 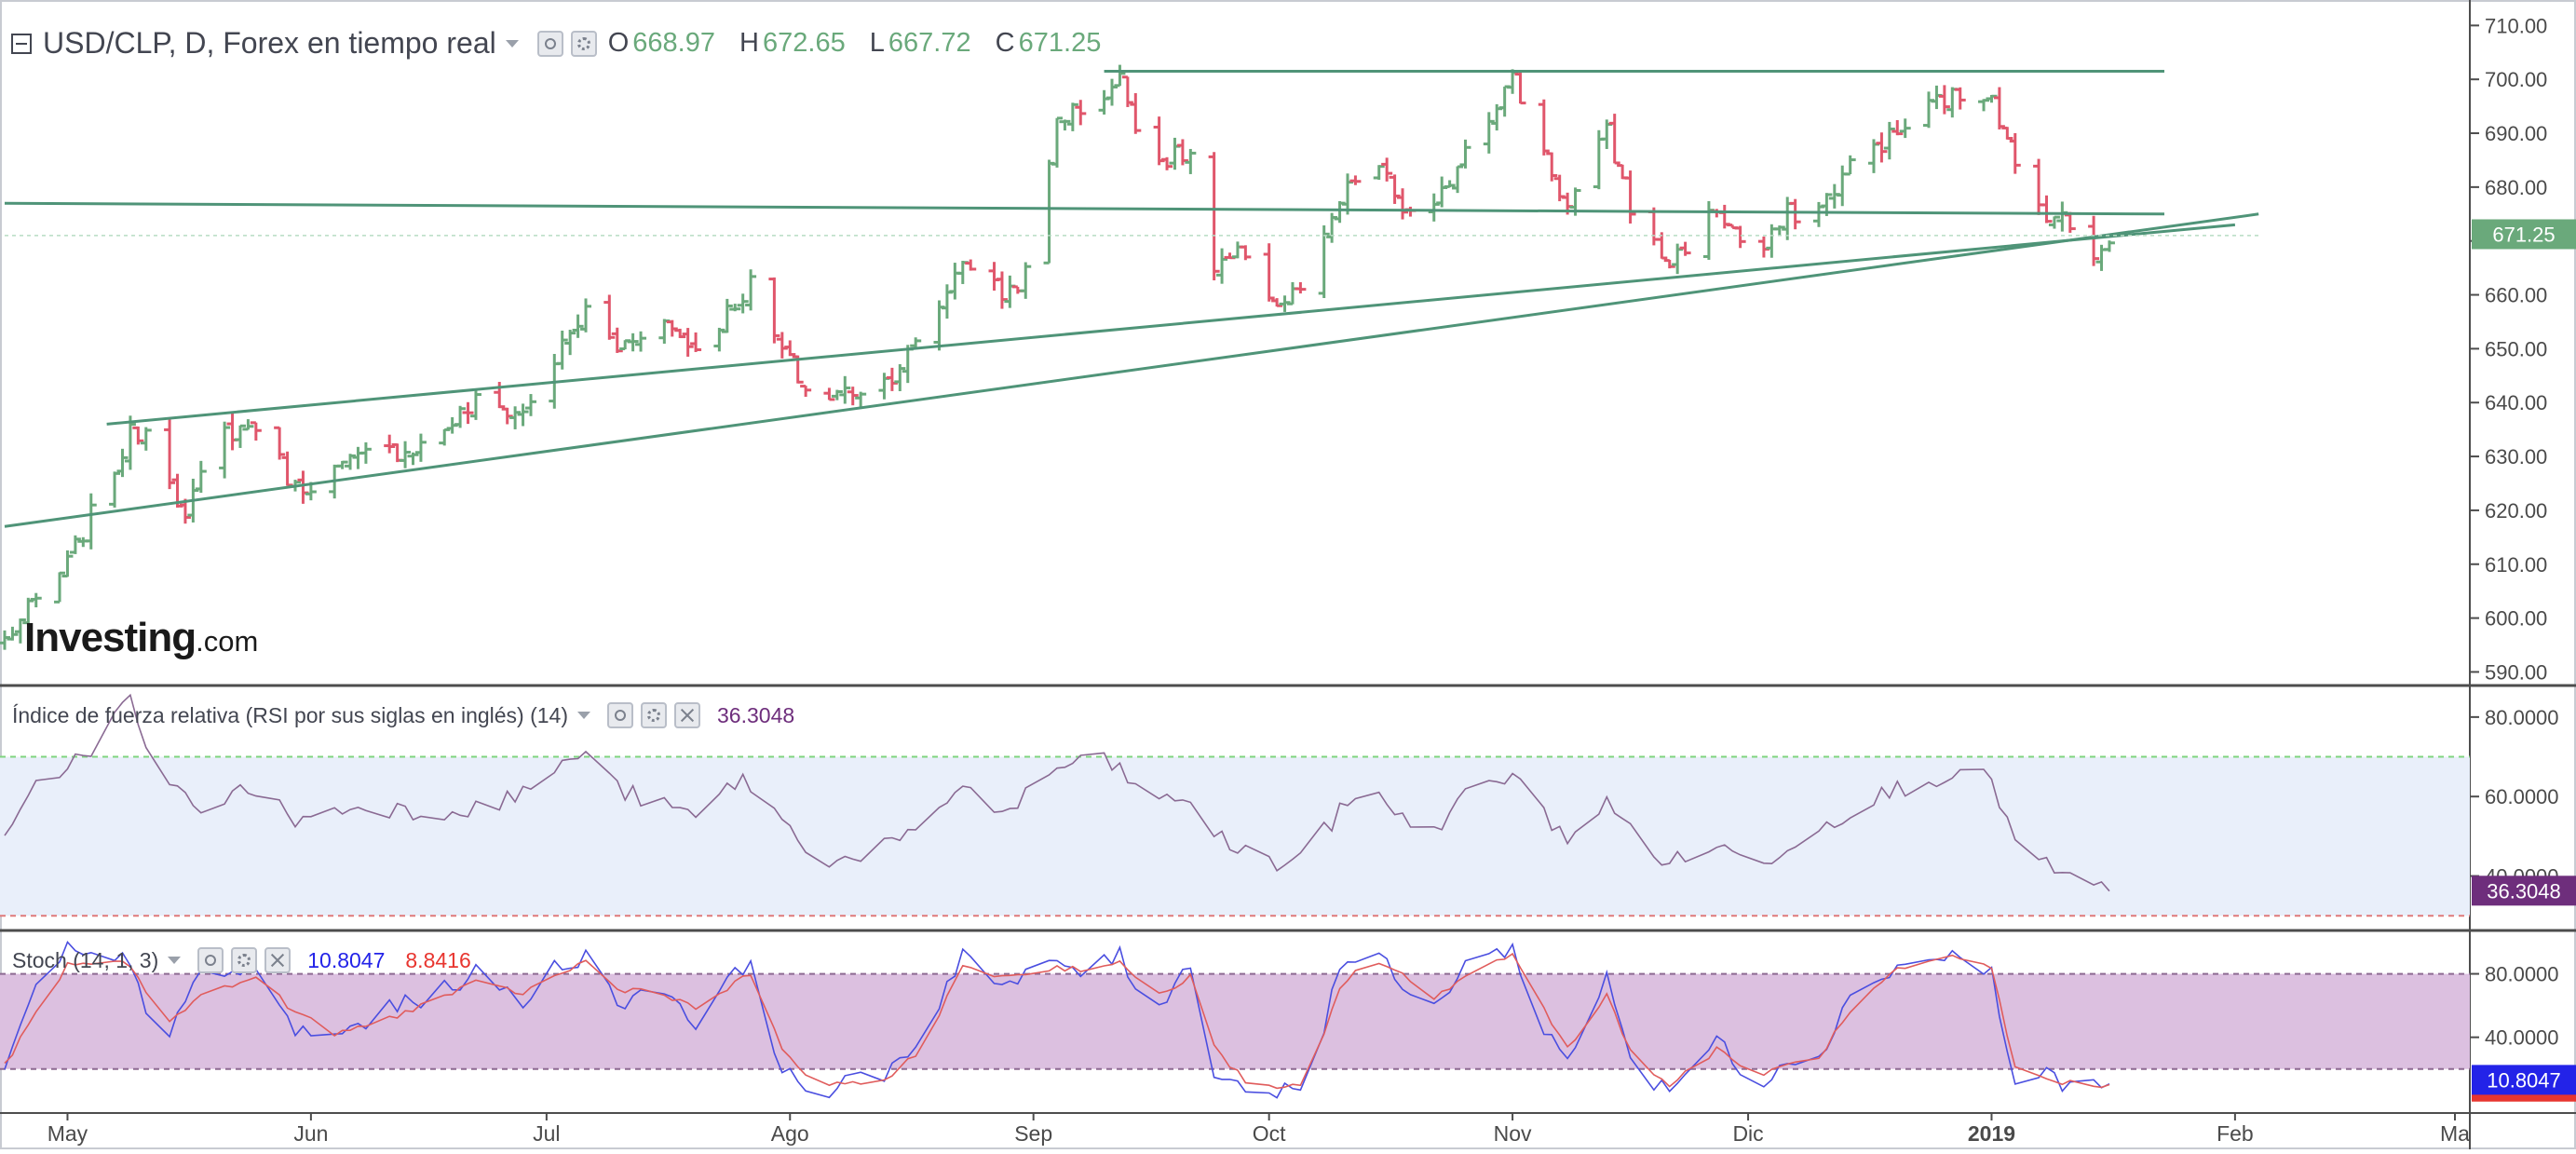 I want to click on low-label: L, so click(x=877, y=43).